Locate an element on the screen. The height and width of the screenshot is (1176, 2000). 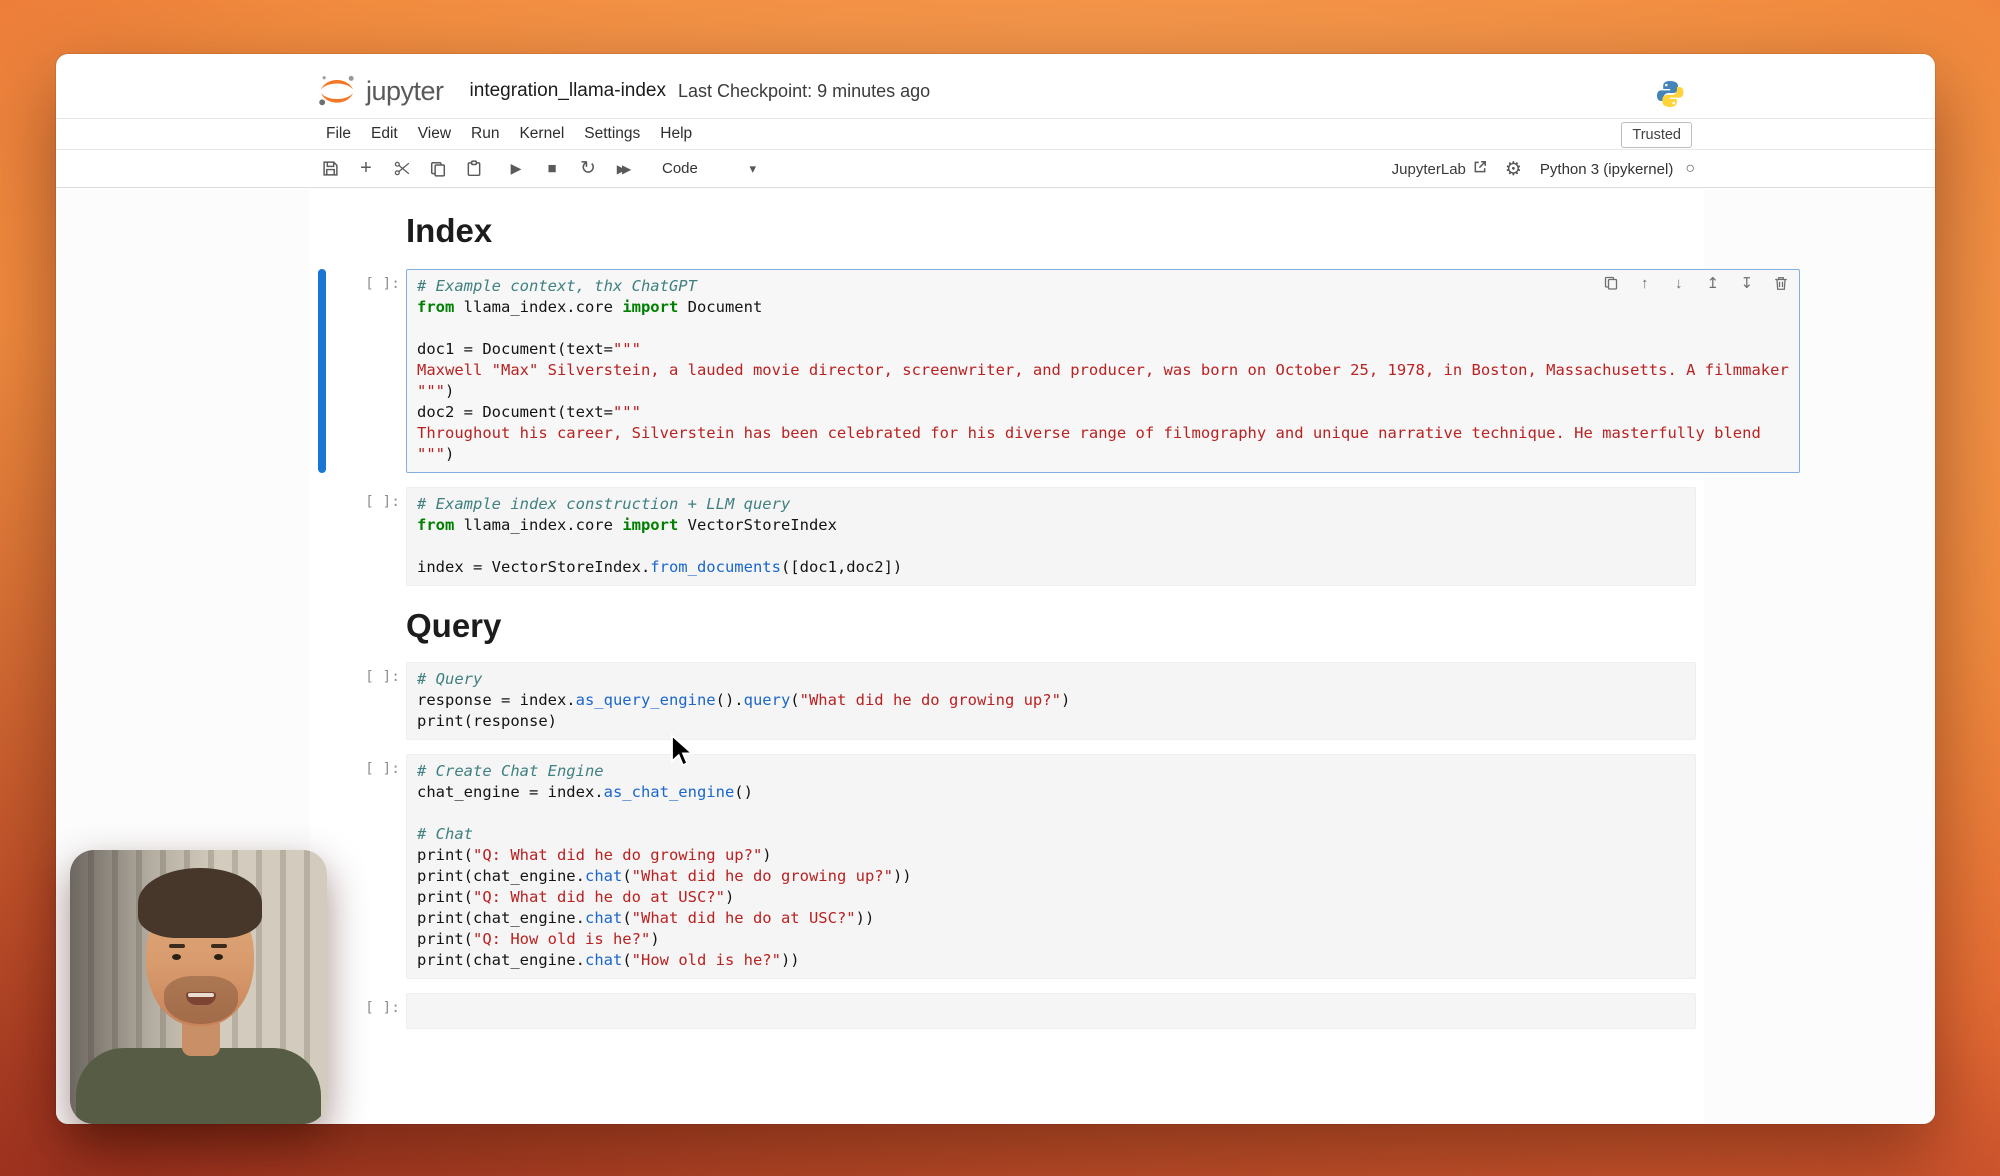
menu-view: View is located at coordinates (434, 134).